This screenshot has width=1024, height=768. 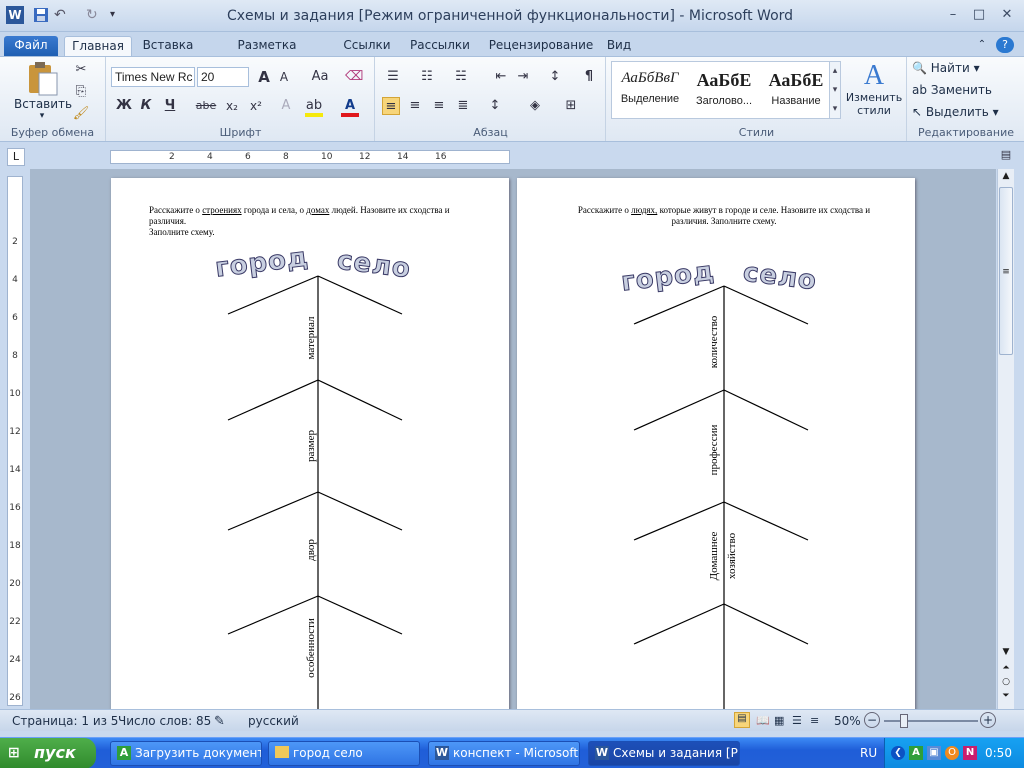 I want to click on view-ruler-icon: ▤, so click(x=1006, y=157).